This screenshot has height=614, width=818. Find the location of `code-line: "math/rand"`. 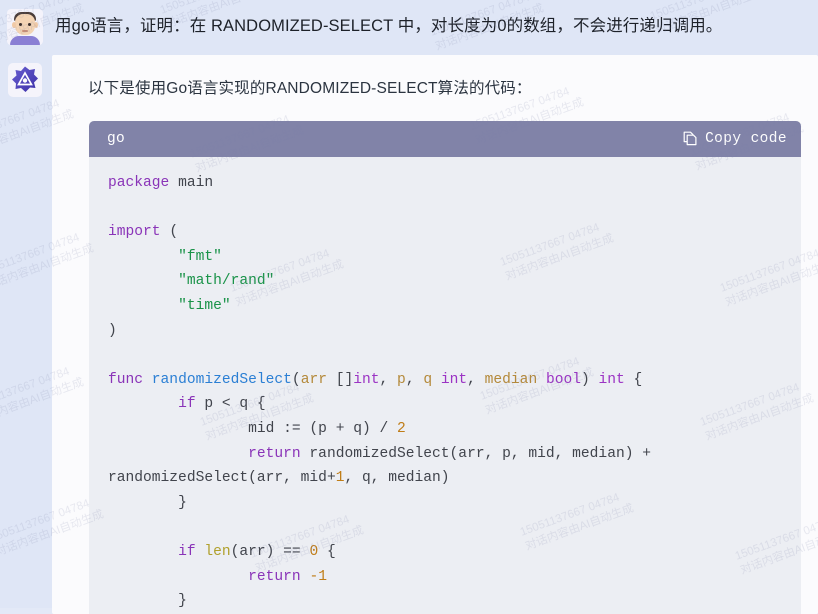

code-line: "math/rand" is located at coordinates (226, 281).